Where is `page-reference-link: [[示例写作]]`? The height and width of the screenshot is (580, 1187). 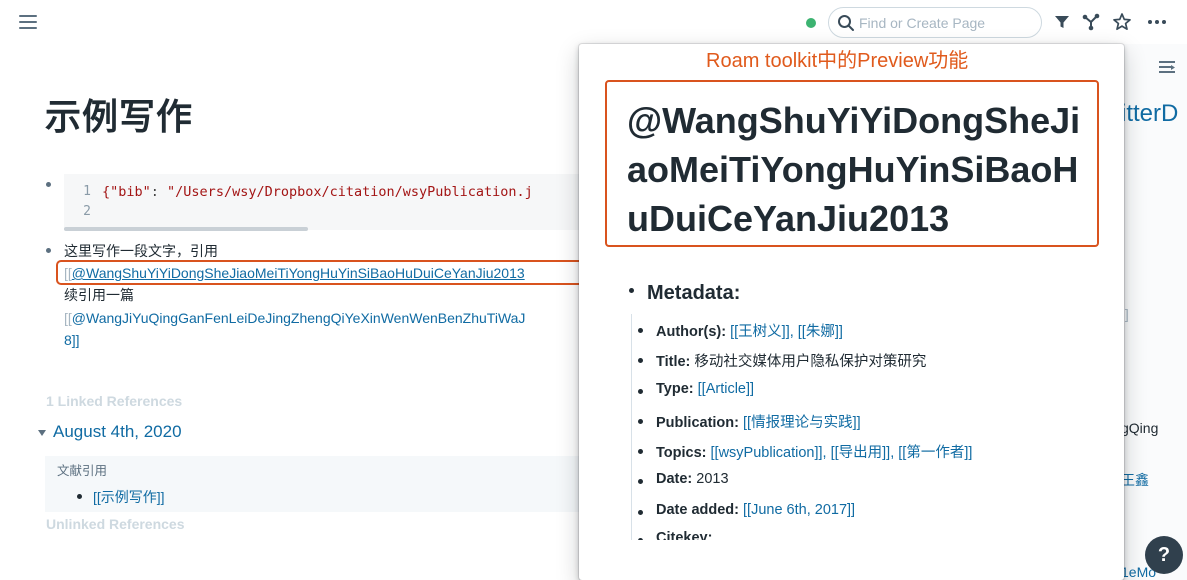
page-reference-link: [[示例写作]] is located at coordinates (129, 497).